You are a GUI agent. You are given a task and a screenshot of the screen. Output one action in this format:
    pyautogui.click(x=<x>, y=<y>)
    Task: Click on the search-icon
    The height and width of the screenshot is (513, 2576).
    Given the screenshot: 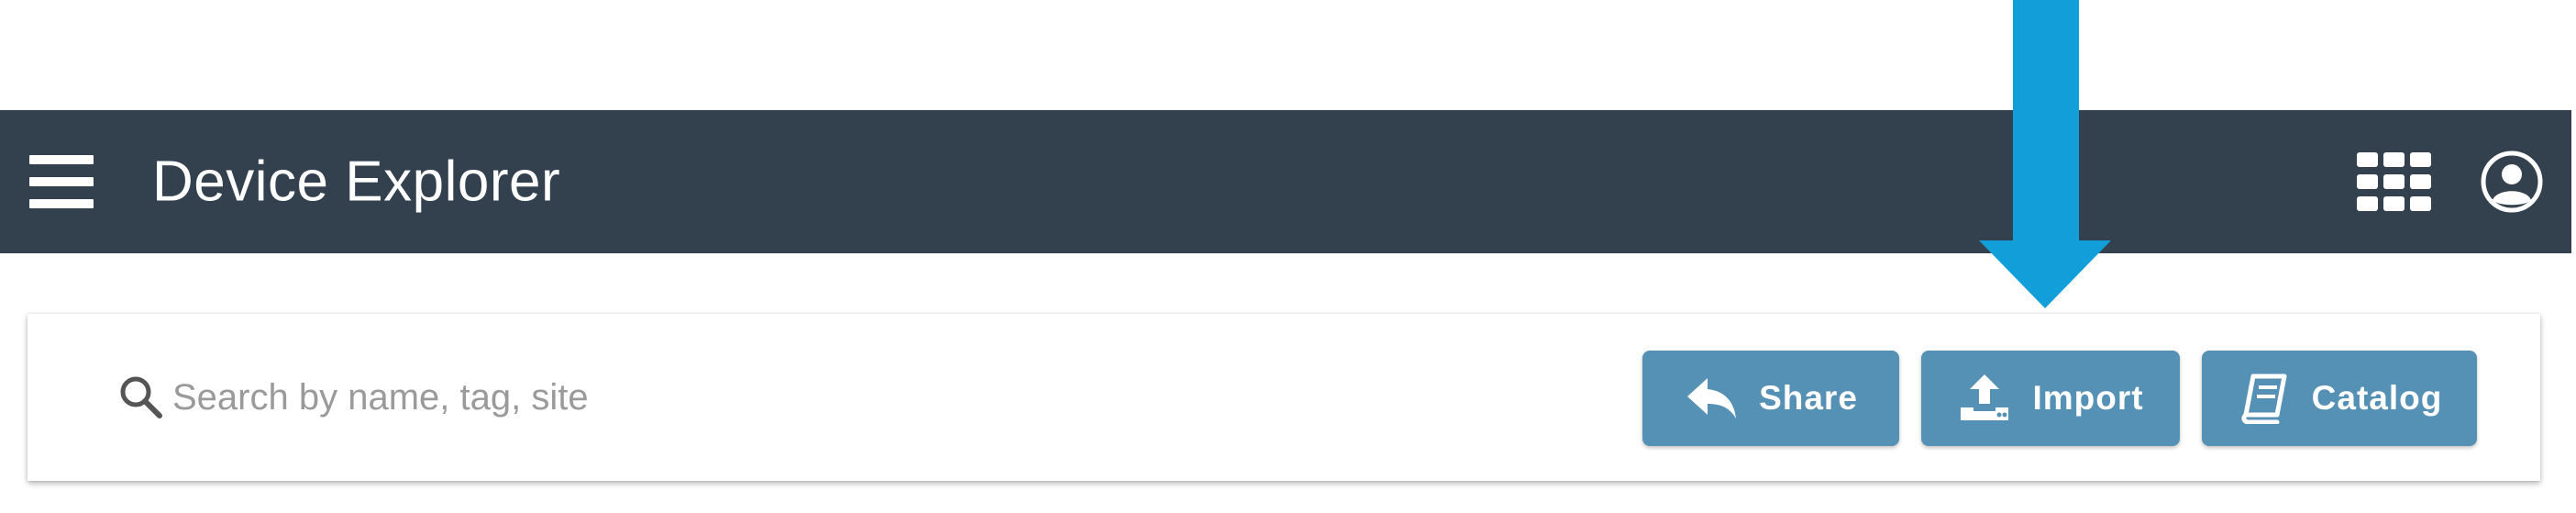 What is the action you would take?
    pyautogui.click(x=141, y=397)
    